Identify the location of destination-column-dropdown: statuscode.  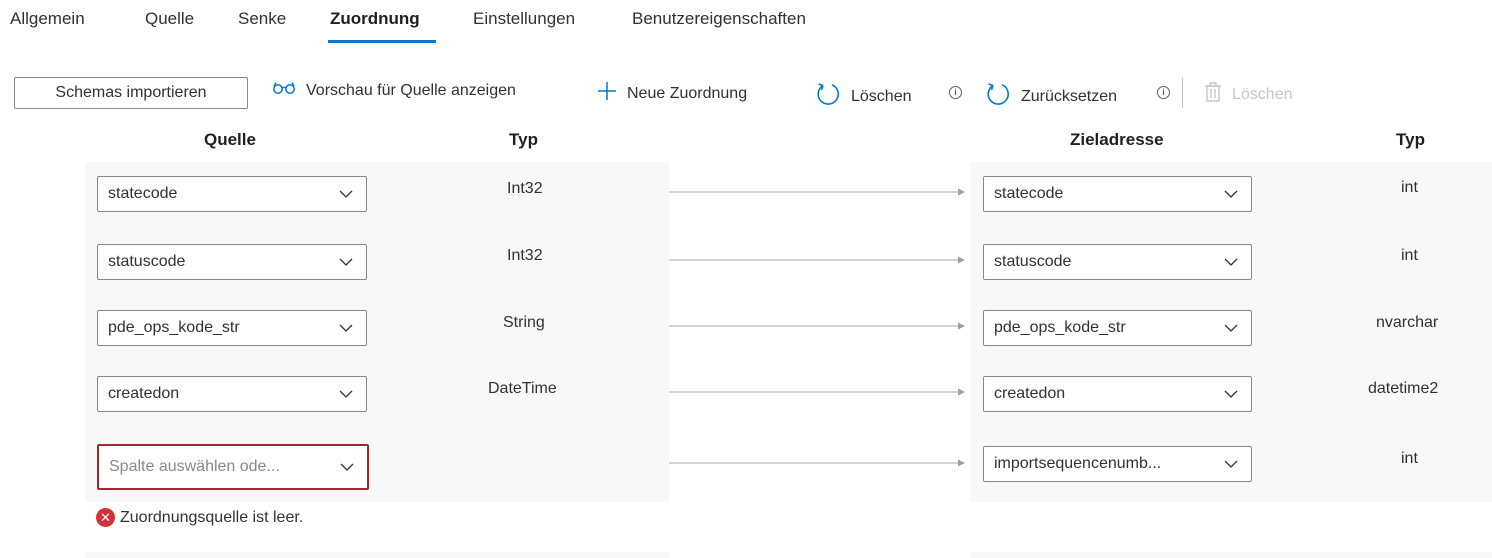
(1117, 262).